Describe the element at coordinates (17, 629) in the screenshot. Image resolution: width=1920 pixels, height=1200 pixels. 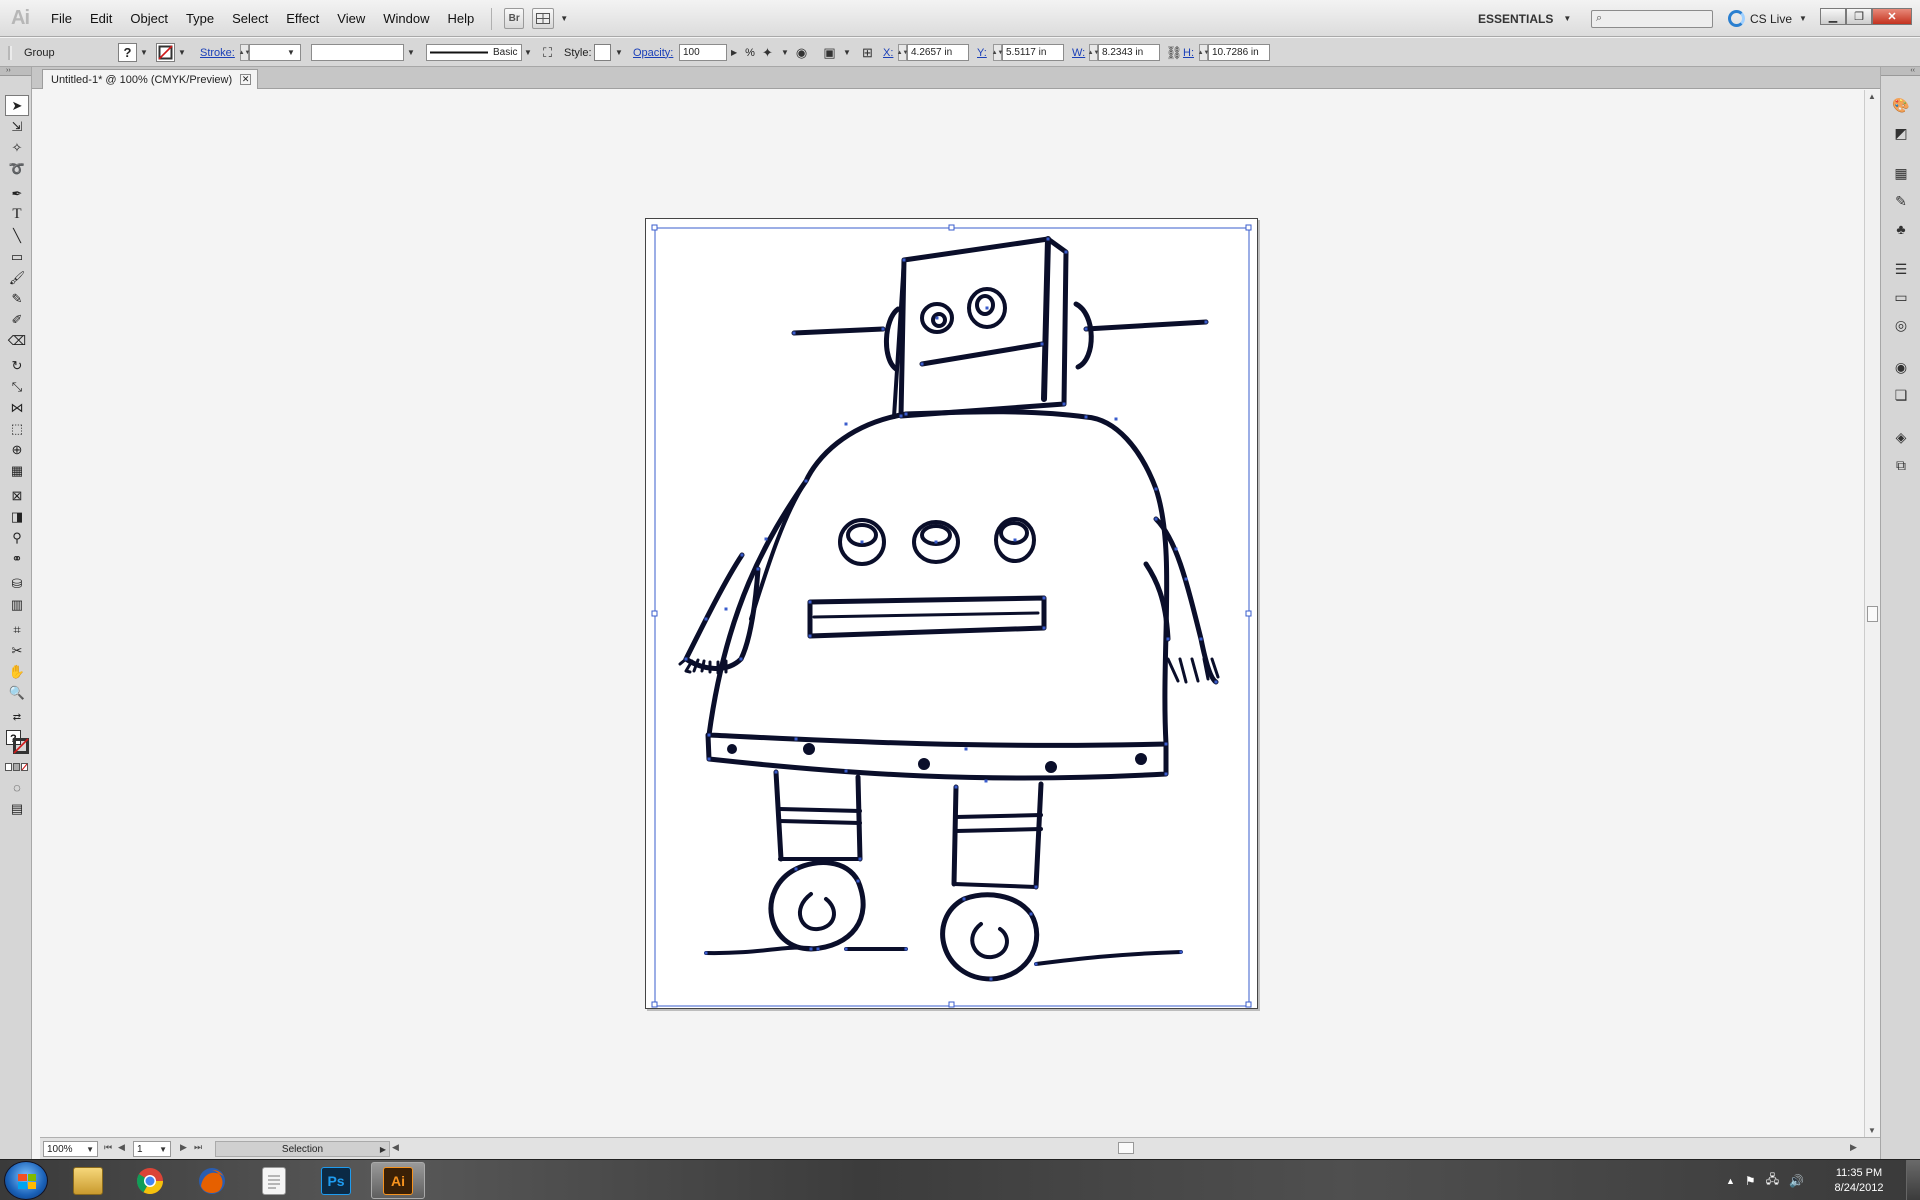
I see `artboard-tool: ⌗` at that location.